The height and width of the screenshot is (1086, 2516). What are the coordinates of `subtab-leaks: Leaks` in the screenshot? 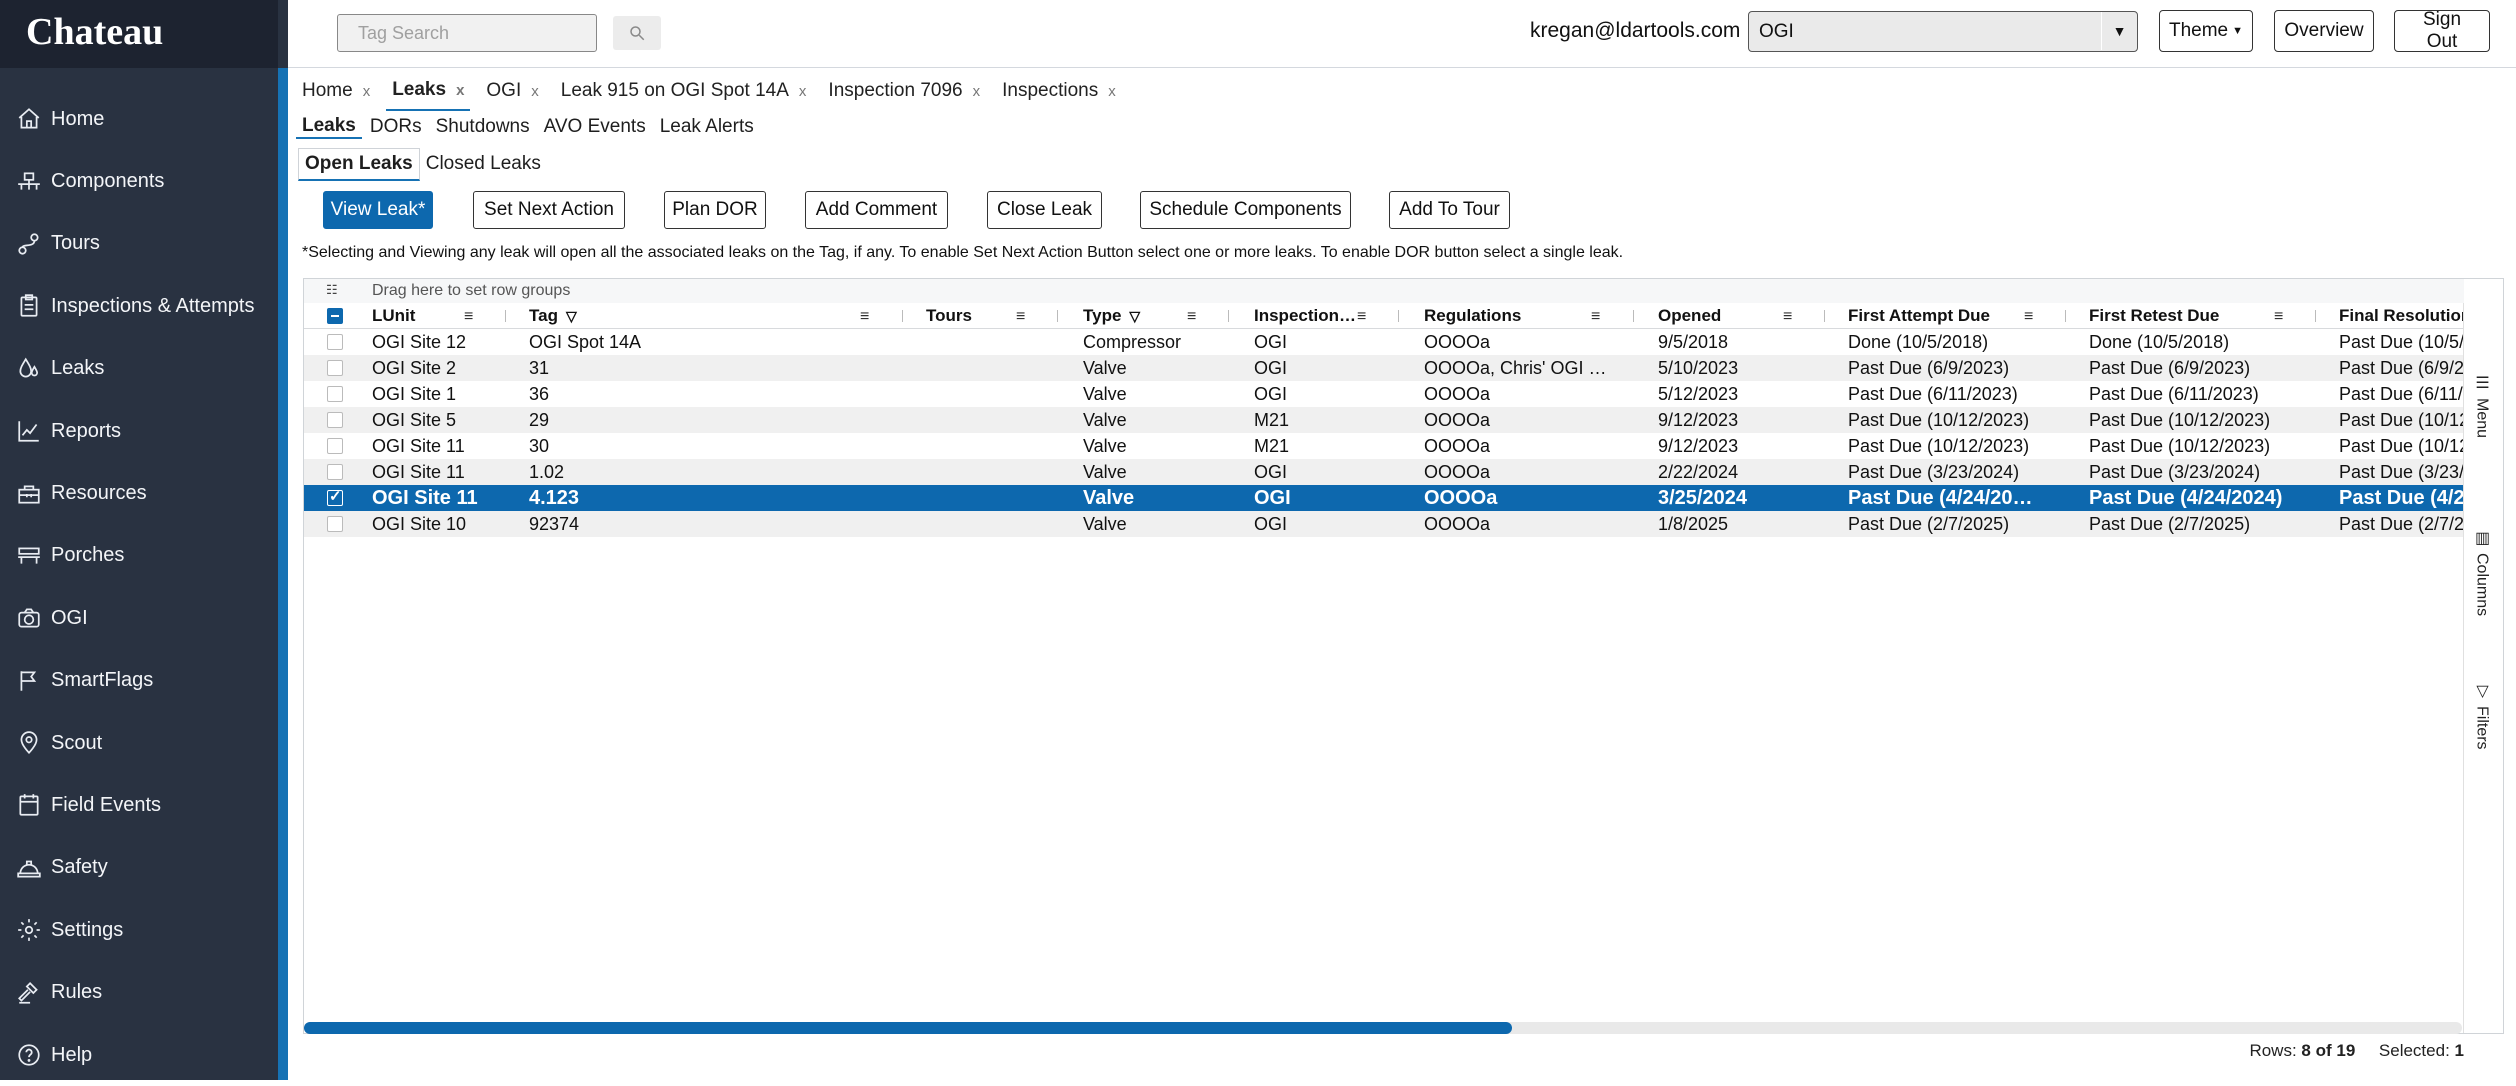 It's located at (329, 127).